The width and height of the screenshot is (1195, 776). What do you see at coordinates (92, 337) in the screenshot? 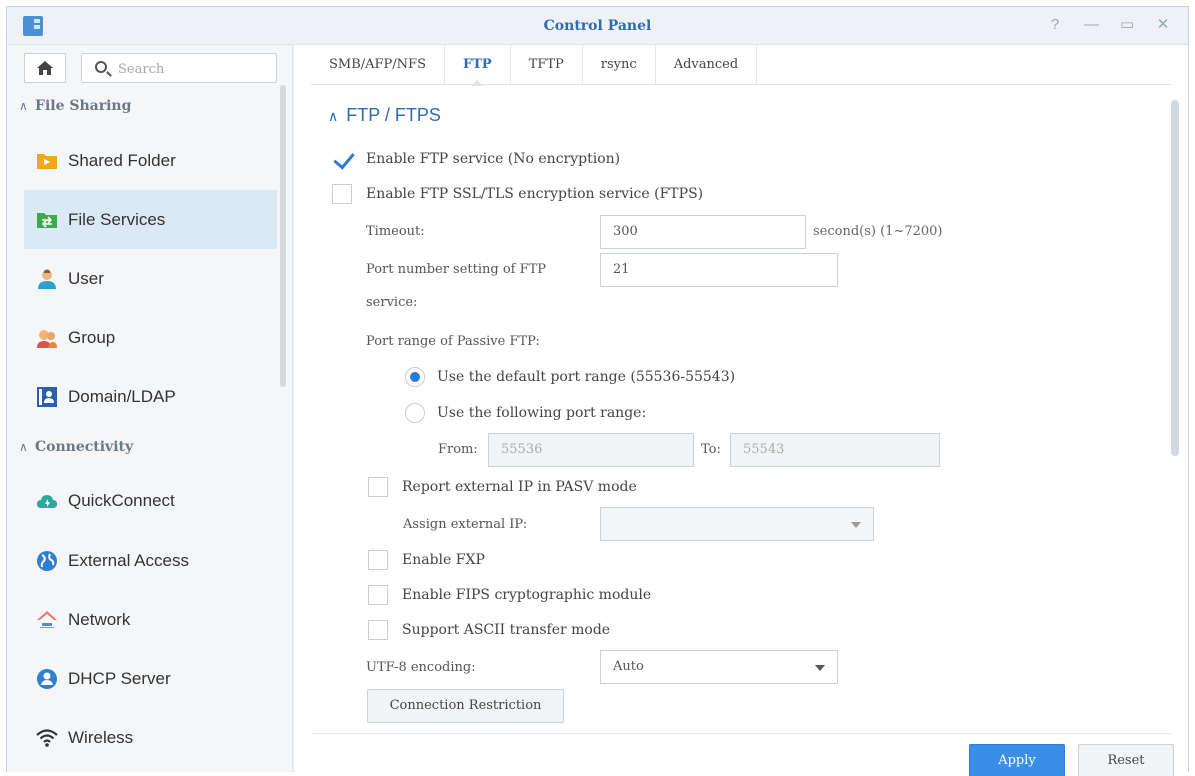
I see `sidebar-item-label: Group` at bounding box center [92, 337].